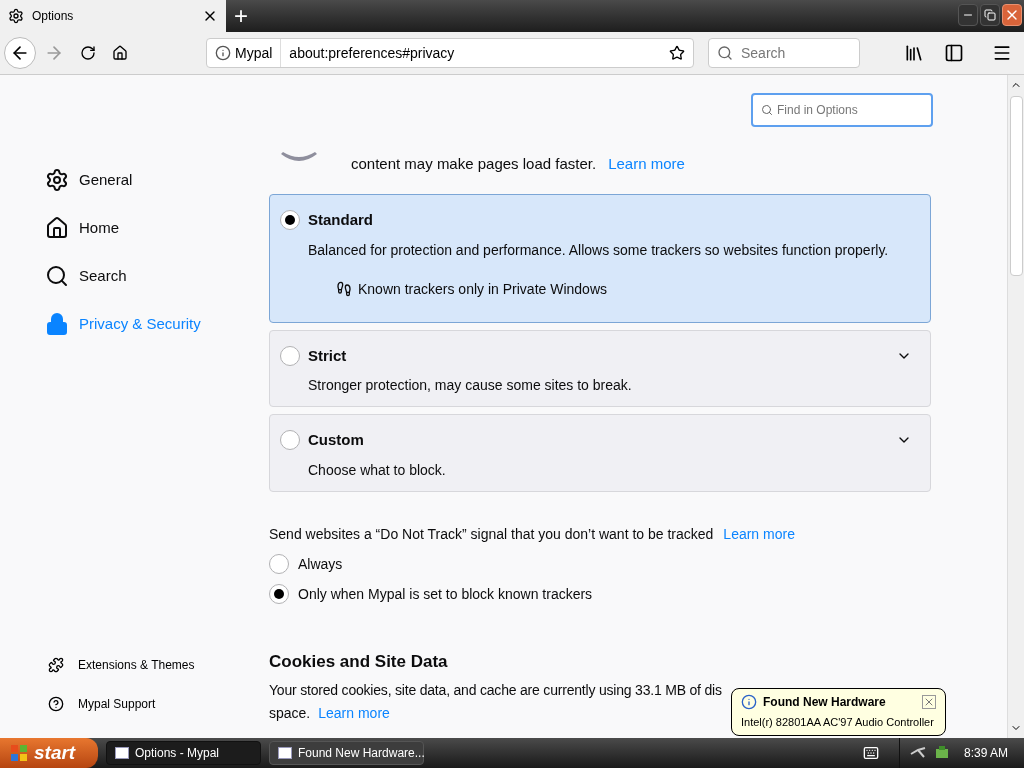 The image size is (1024, 768). What do you see at coordinates (57, 324) in the screenshot?
I see `lock-icon` at bounding box center [57, 324].